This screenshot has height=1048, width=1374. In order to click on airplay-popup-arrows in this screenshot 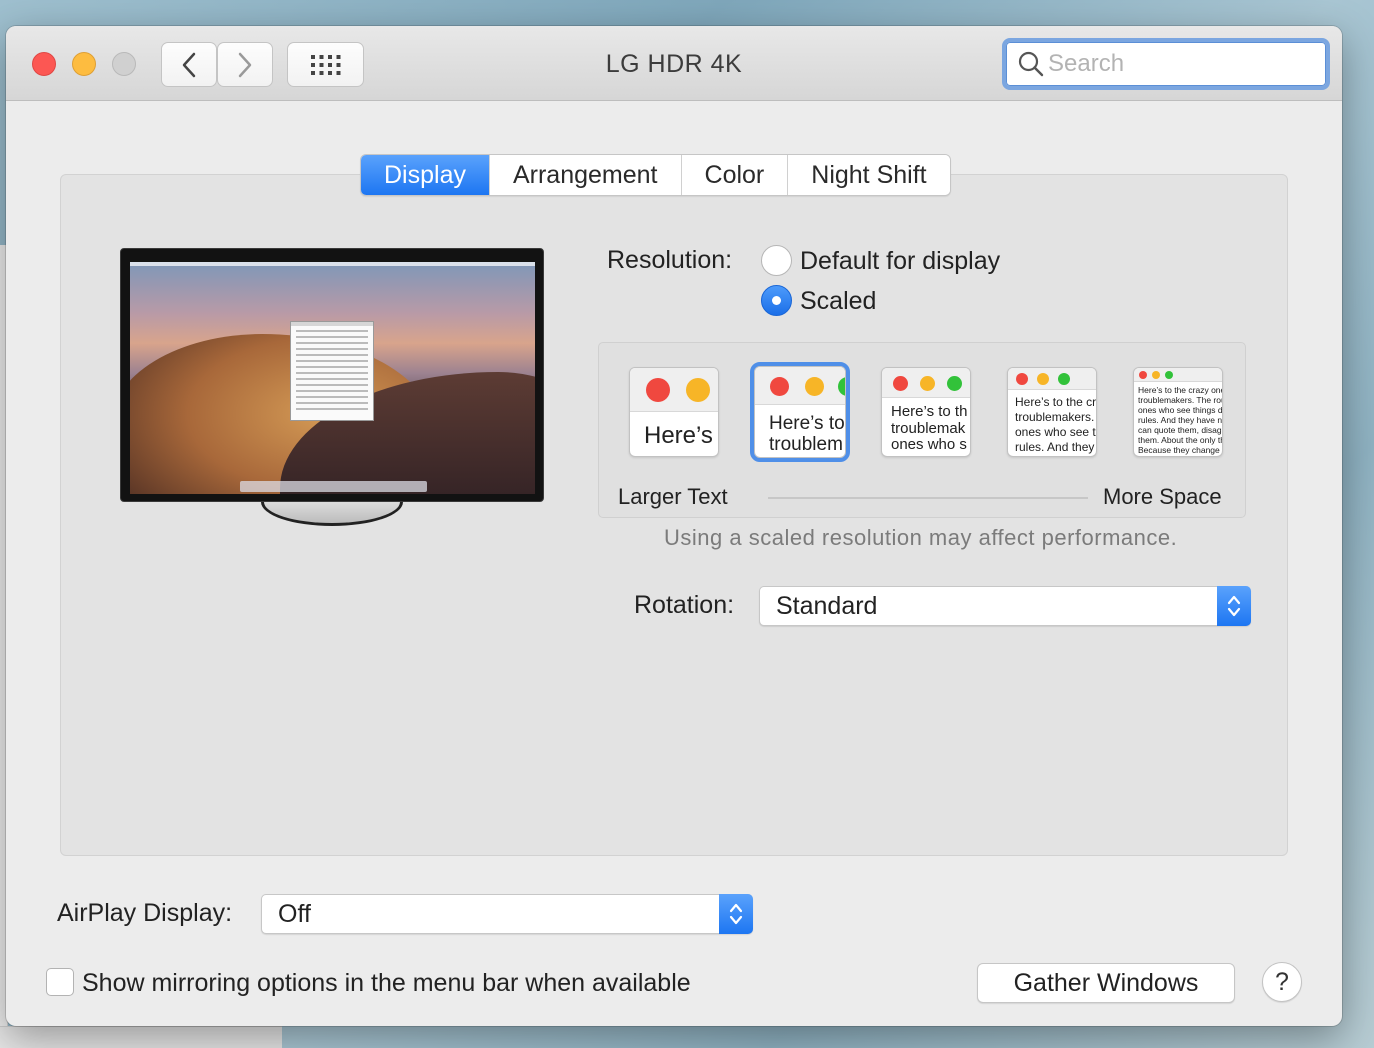, I will do `click(736, 914)`.